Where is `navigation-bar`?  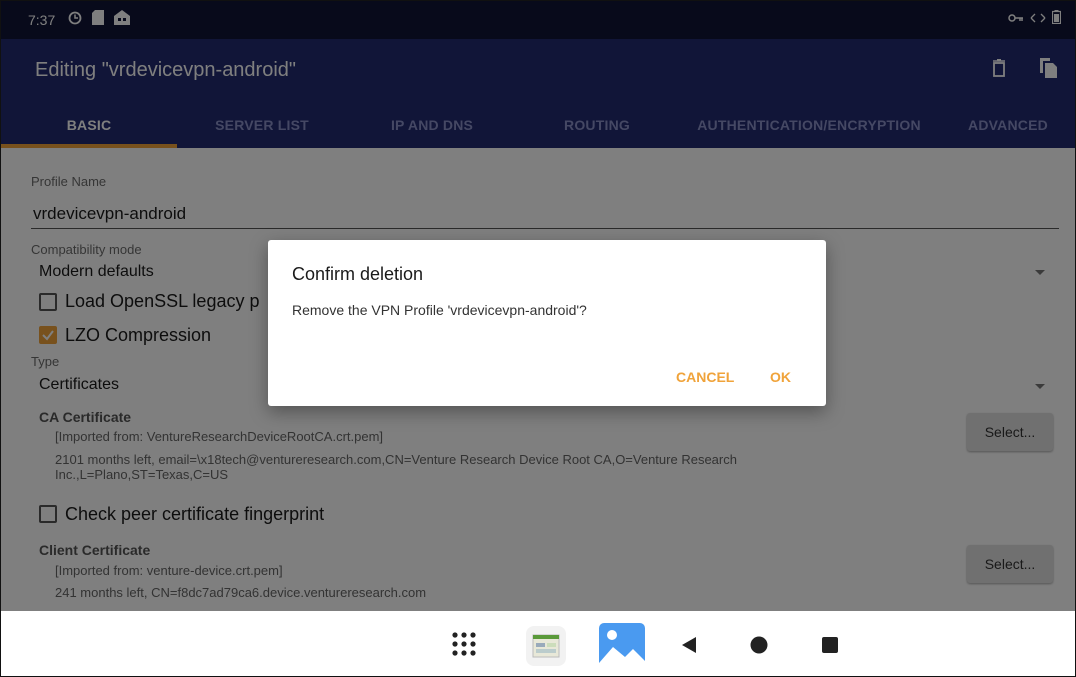
navigation-bar is located at coordinates (538, 643).